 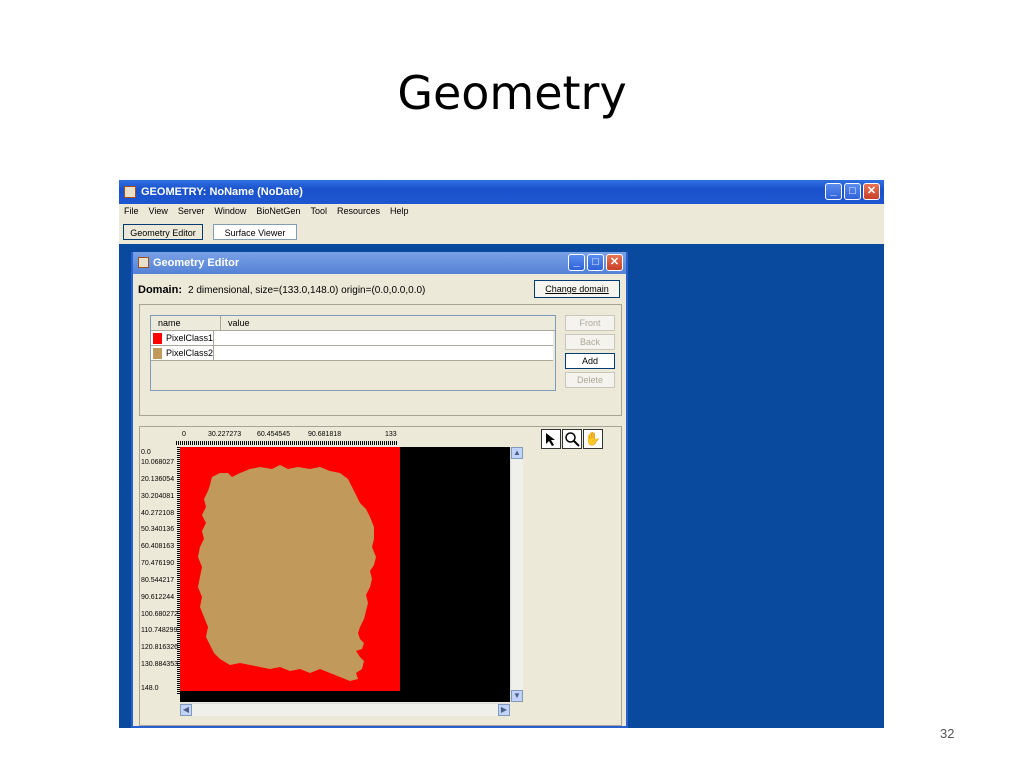 I want to click on menu-tool: Tool, so click(x=318, y=212).